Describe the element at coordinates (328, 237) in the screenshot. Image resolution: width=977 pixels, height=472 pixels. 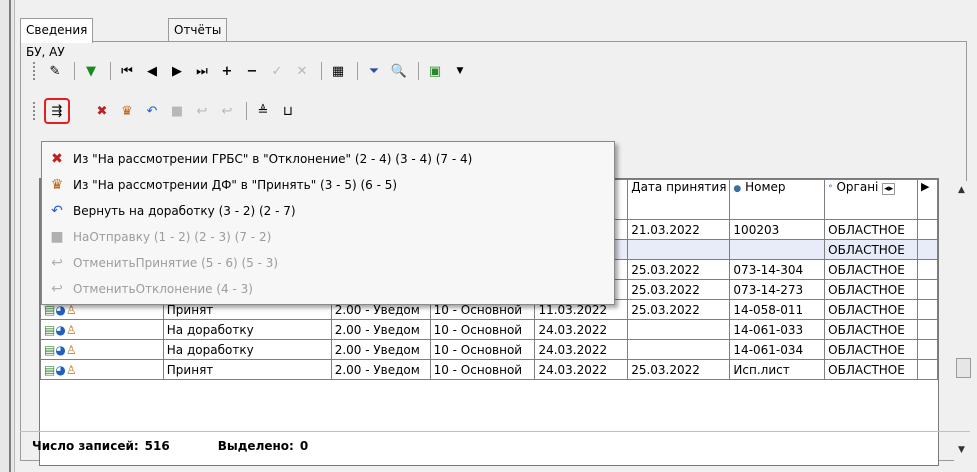
I see `menu-item-3: ■ НаОтправку (1 - 2) (2 - 3) (7 - 2)` at that location.